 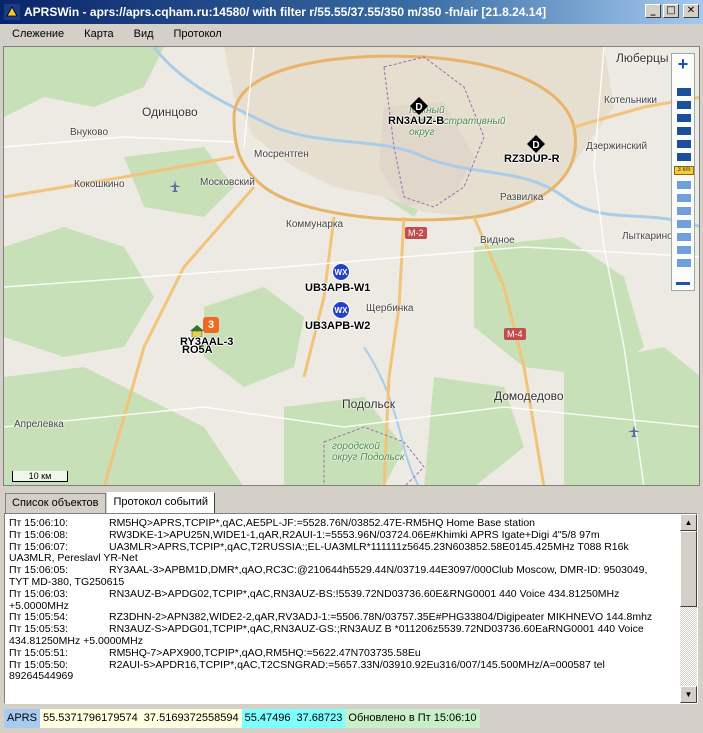 What do you see at coordinates (191, 718) in the screenshot?
I see `status-cursor-lon: 37.5169372558594` at bounding box center [191, 718].